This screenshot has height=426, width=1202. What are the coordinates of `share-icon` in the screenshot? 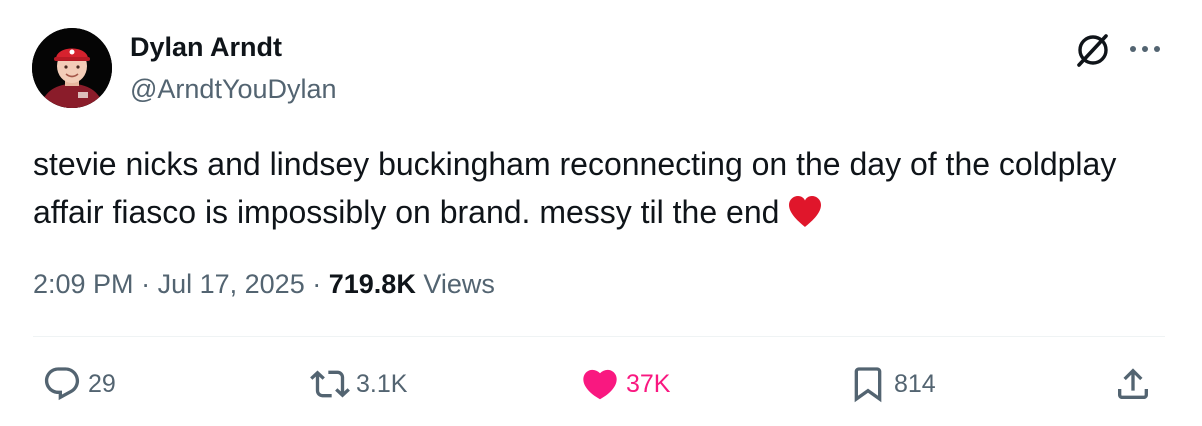 It's located at (1133, 383).